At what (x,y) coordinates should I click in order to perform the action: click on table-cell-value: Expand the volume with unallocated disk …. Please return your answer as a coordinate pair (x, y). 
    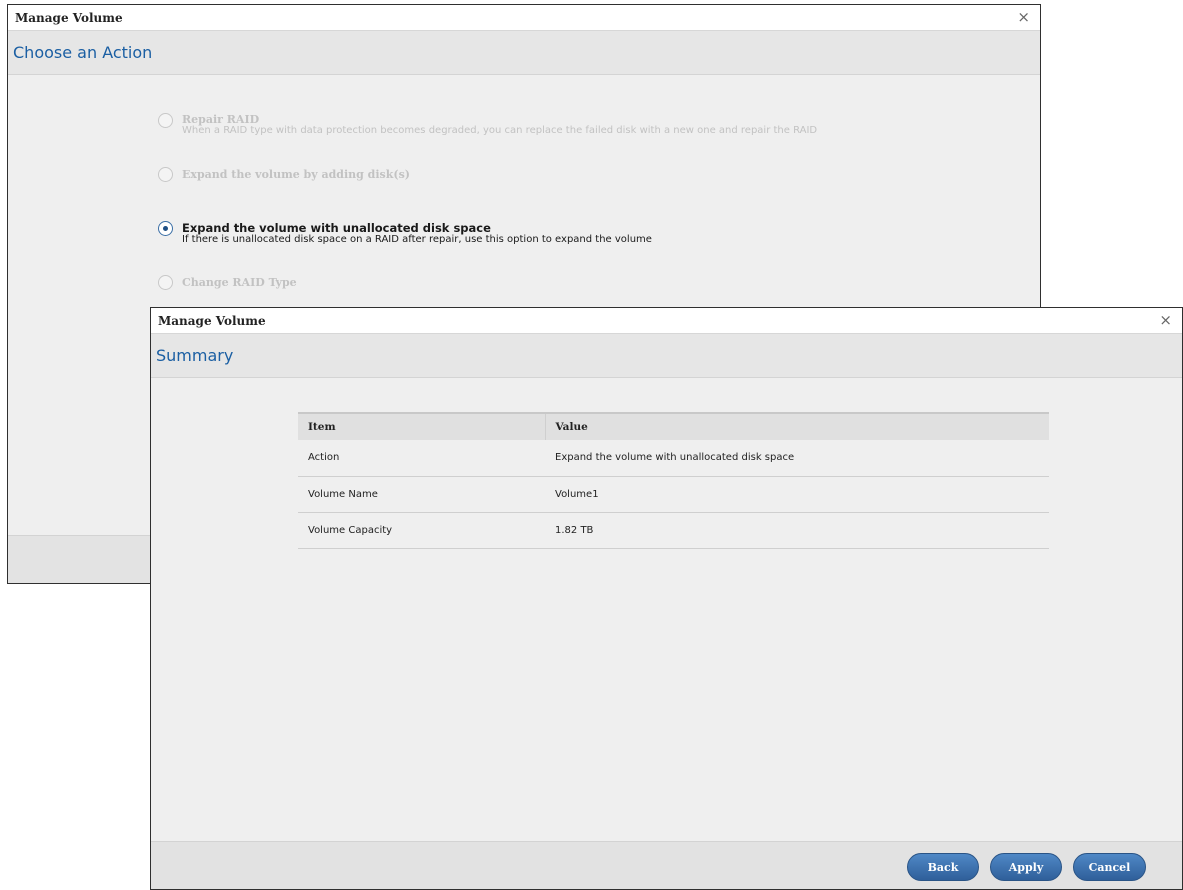
    Looking at the image, I should click on (797, 458).